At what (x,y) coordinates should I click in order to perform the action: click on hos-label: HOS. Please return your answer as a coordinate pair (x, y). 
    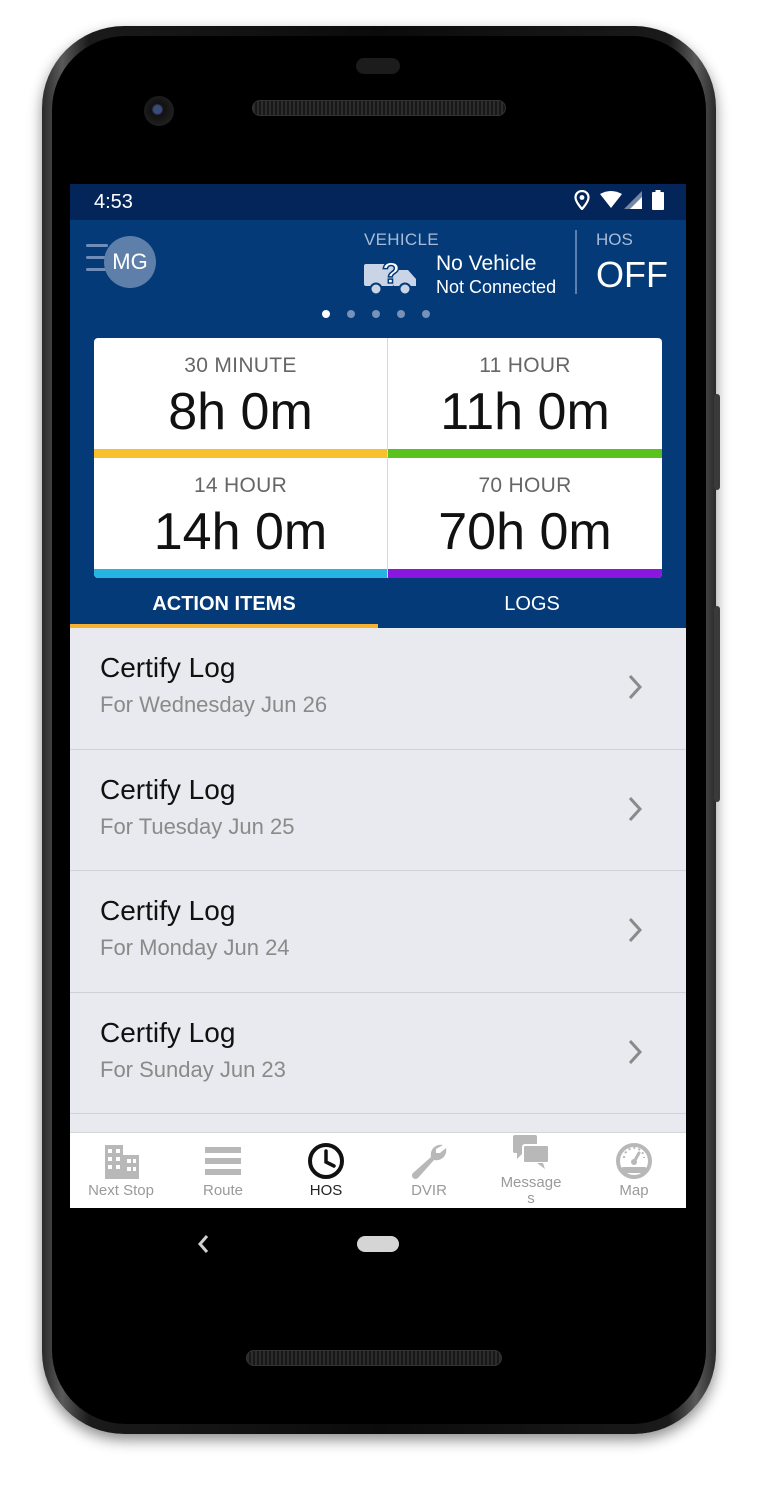
    Looking at the image, I should click on (614, 239).